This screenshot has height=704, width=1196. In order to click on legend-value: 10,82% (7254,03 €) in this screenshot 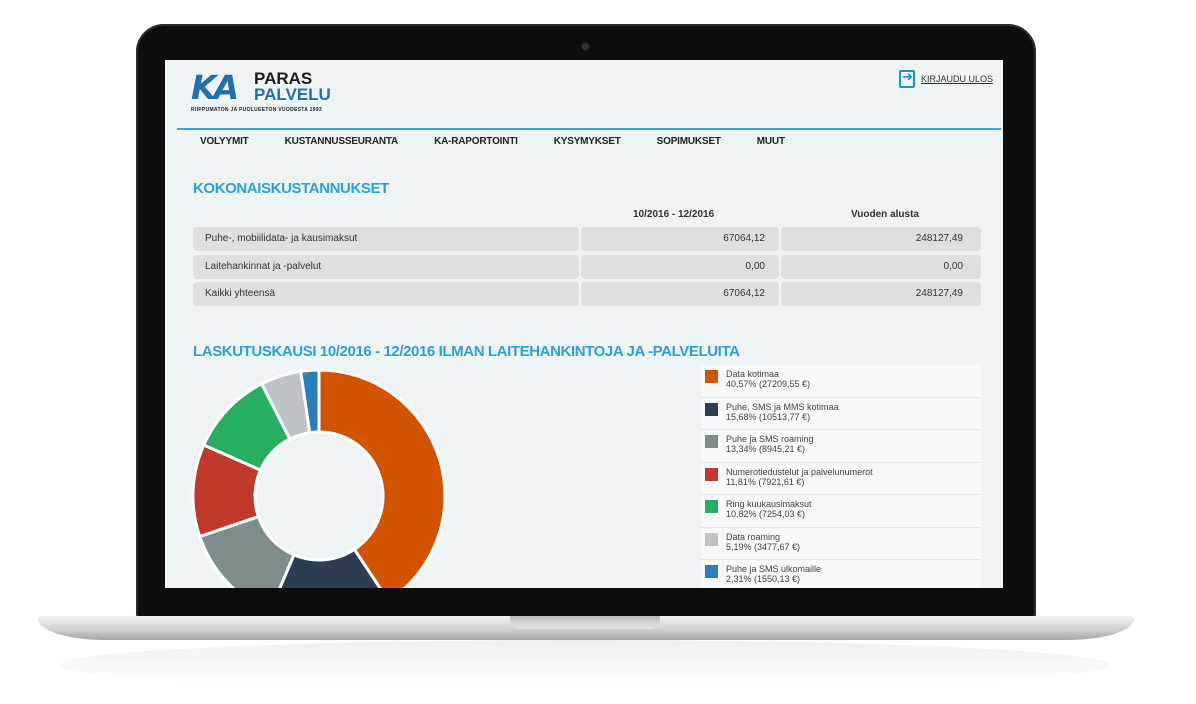, I will do `click(766, 514)`.